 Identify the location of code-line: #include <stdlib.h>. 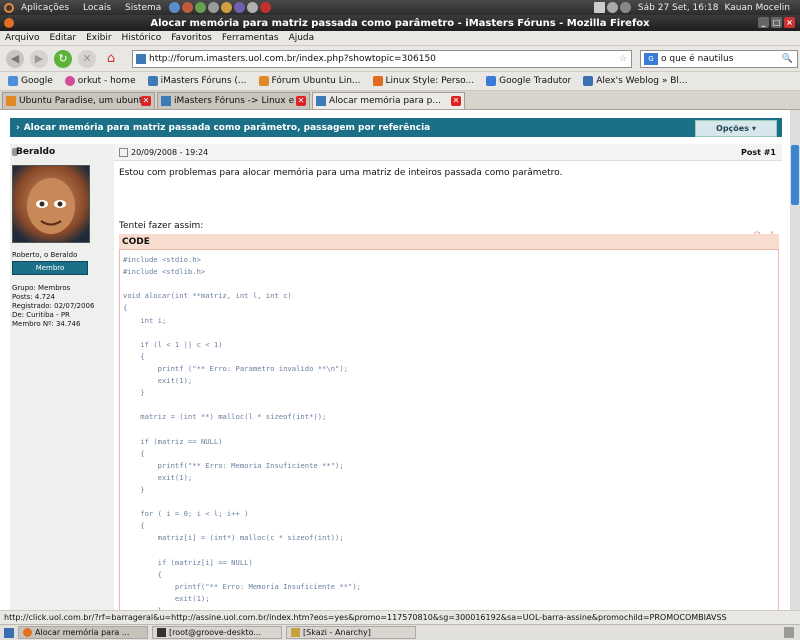
(164, 272).